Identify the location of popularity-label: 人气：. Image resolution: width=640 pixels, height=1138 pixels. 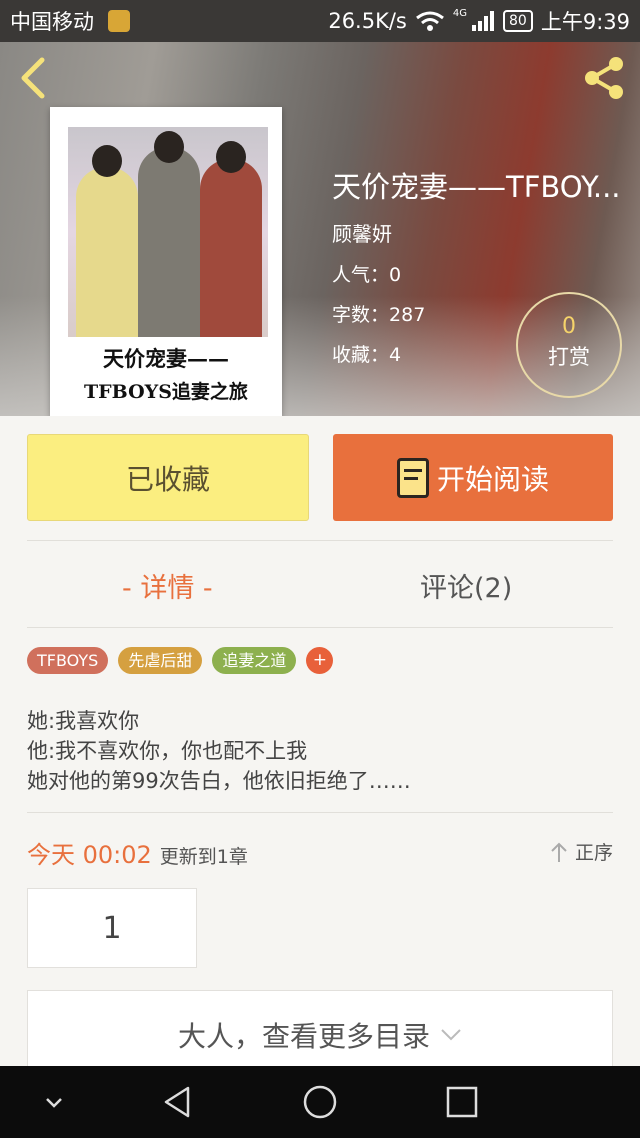
(361, 275).